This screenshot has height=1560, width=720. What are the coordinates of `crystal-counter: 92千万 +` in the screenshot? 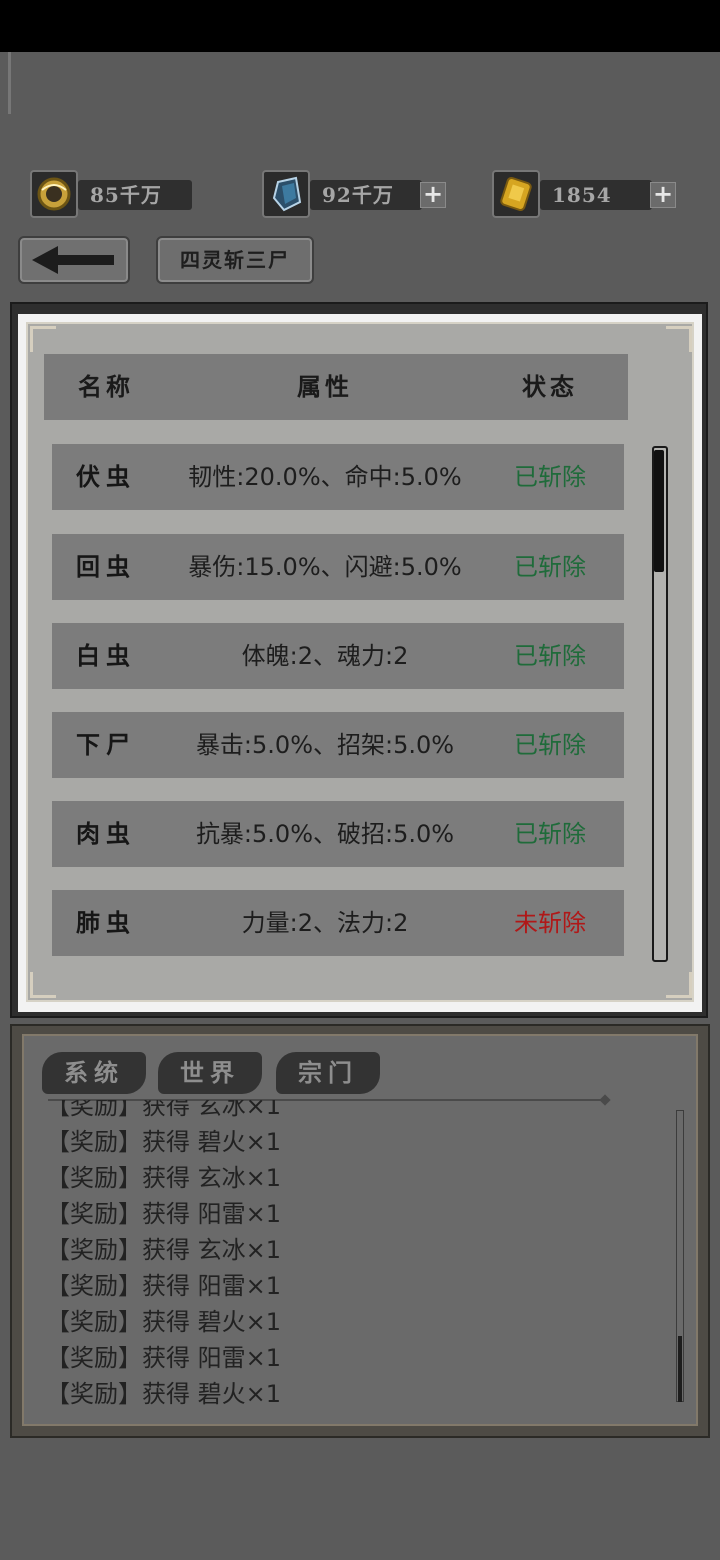 It's located at (356, 194).